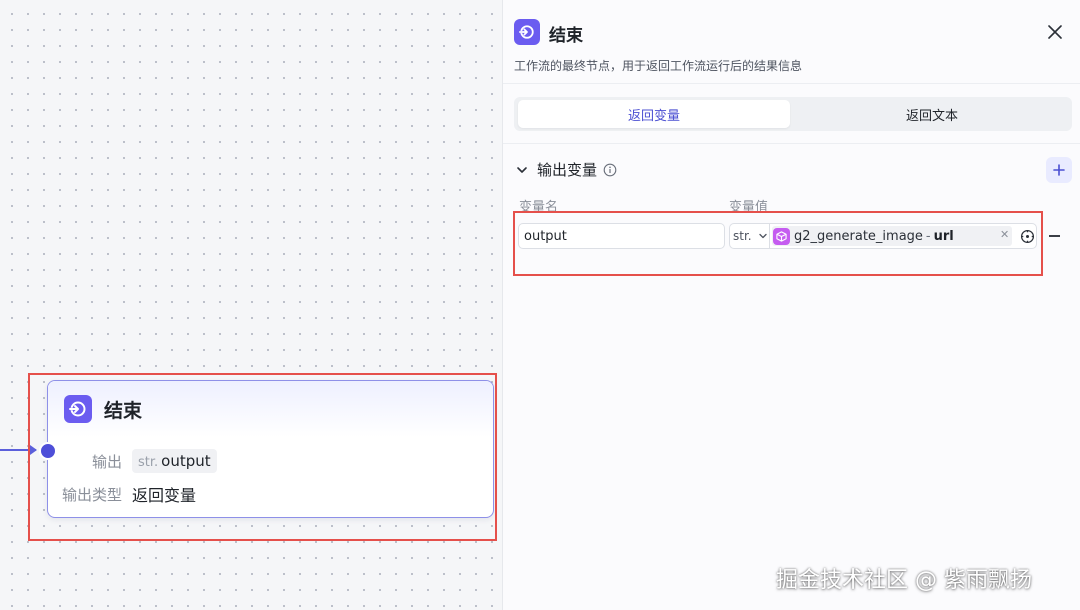 This screenshot has width=1080, height=610. I want to click on end-node-header: 结束, so click(270, 409).